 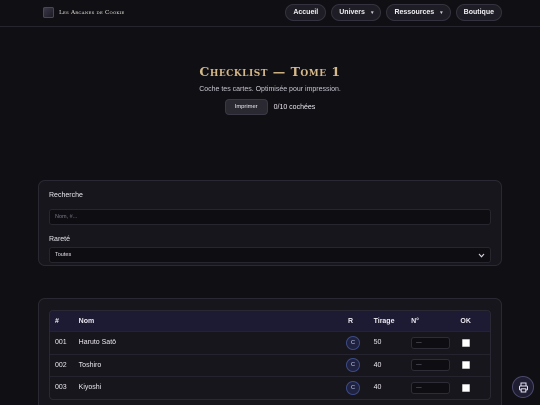 I want to click on nav-item-label: Boutique, so click(x=478, y=12).